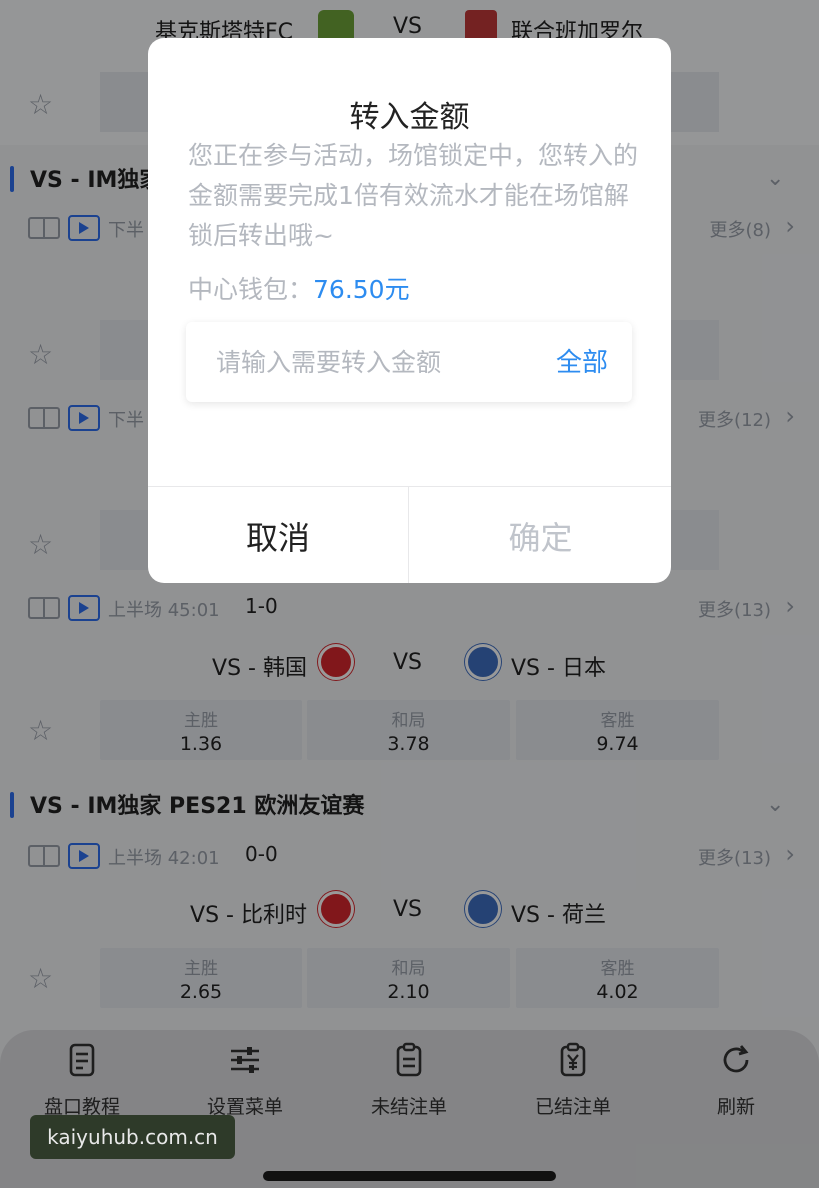 Image resolution: width=819 pixels, height=1188 pixels. I want to click on confirm-button: 确定, so click(540, 535).